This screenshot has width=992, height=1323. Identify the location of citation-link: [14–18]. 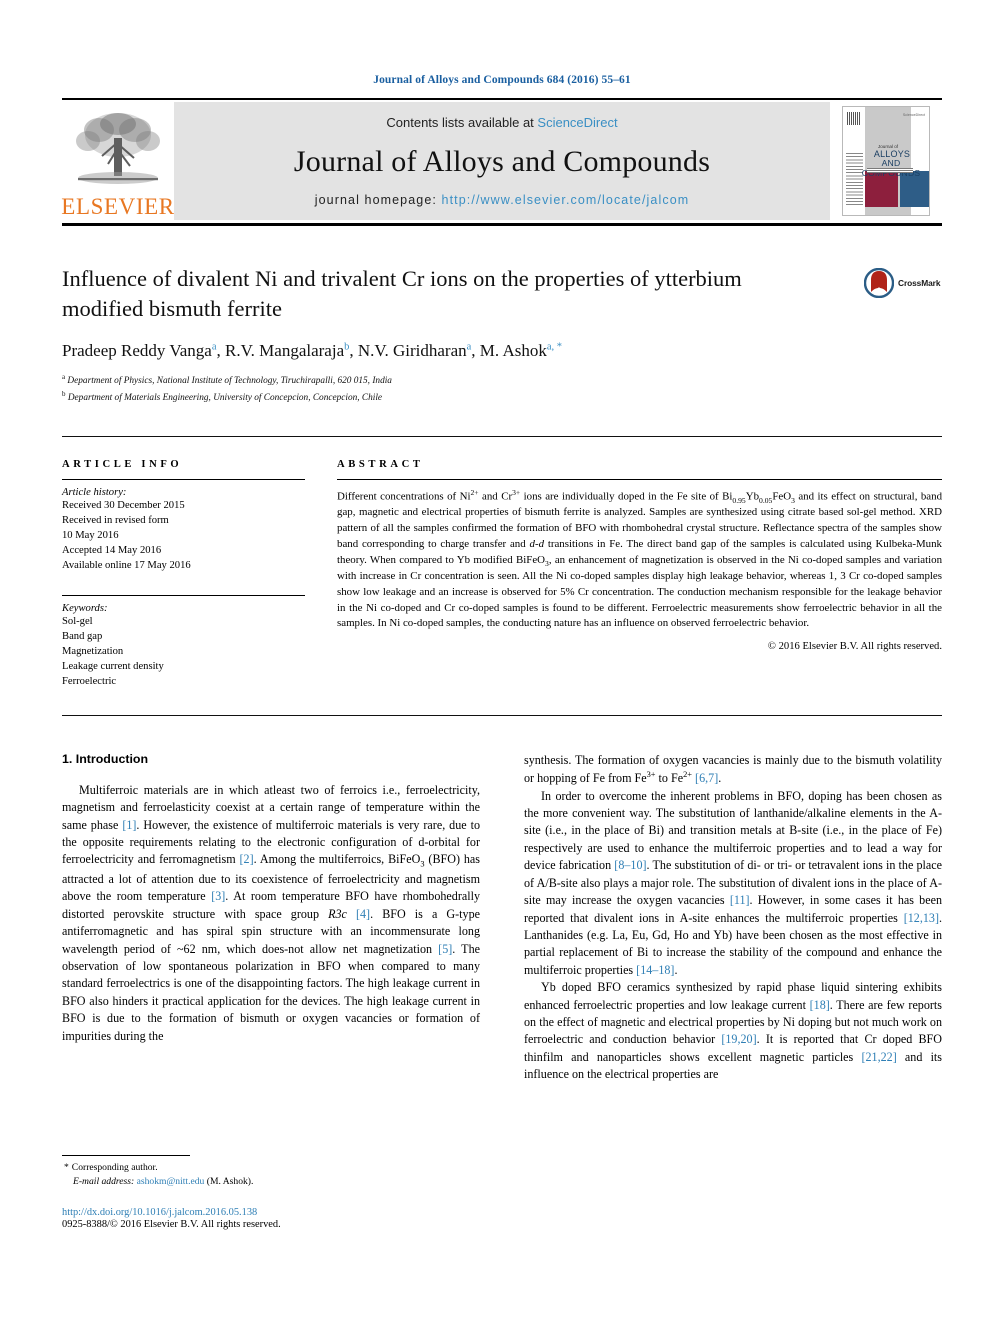
(655, 970).